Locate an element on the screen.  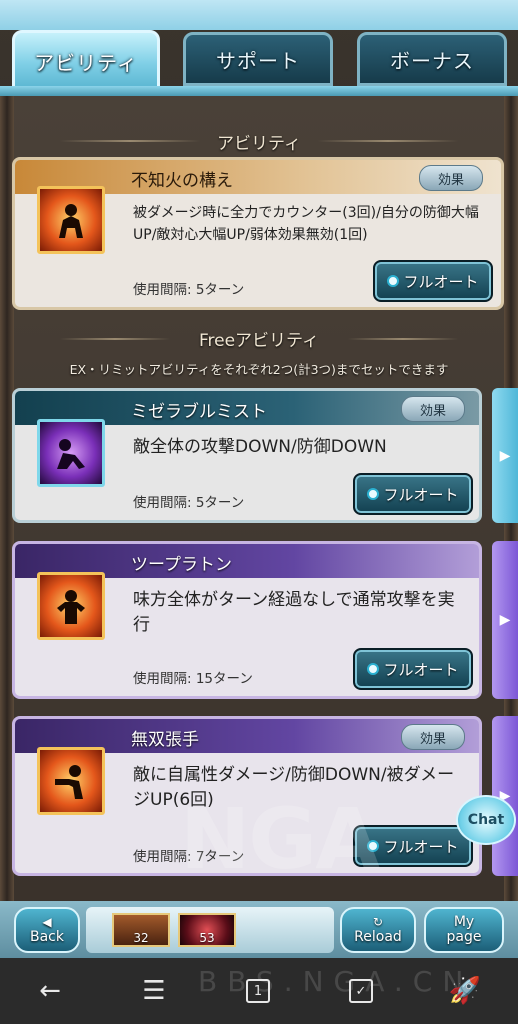
crouching-figure-icon is located at coordinates (71, 454).